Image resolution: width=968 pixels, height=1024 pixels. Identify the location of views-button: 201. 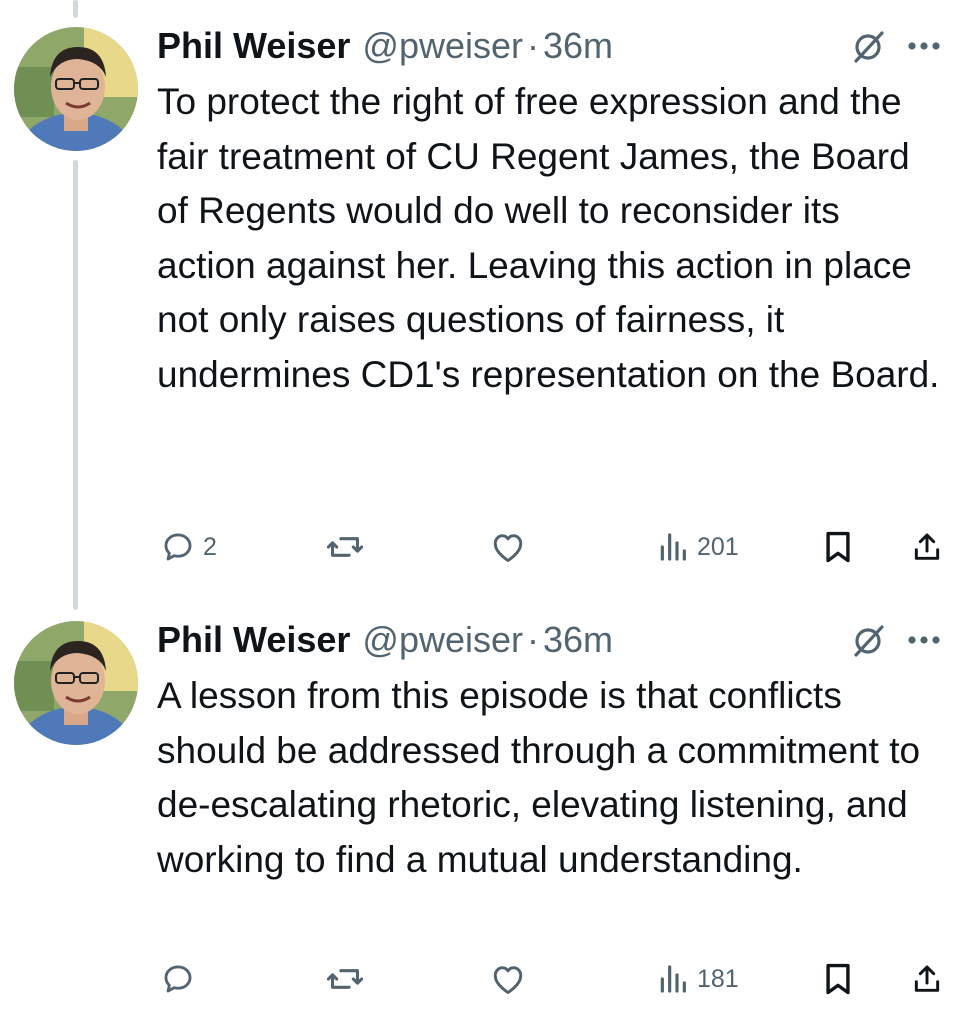
(698, 547).